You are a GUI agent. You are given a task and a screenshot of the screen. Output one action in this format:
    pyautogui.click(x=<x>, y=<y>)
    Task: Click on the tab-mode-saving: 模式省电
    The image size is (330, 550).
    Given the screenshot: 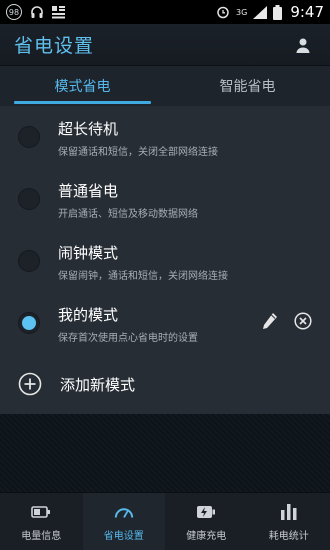 What is the action you would take?
    pyautogui.click(x=82, y=86)
    